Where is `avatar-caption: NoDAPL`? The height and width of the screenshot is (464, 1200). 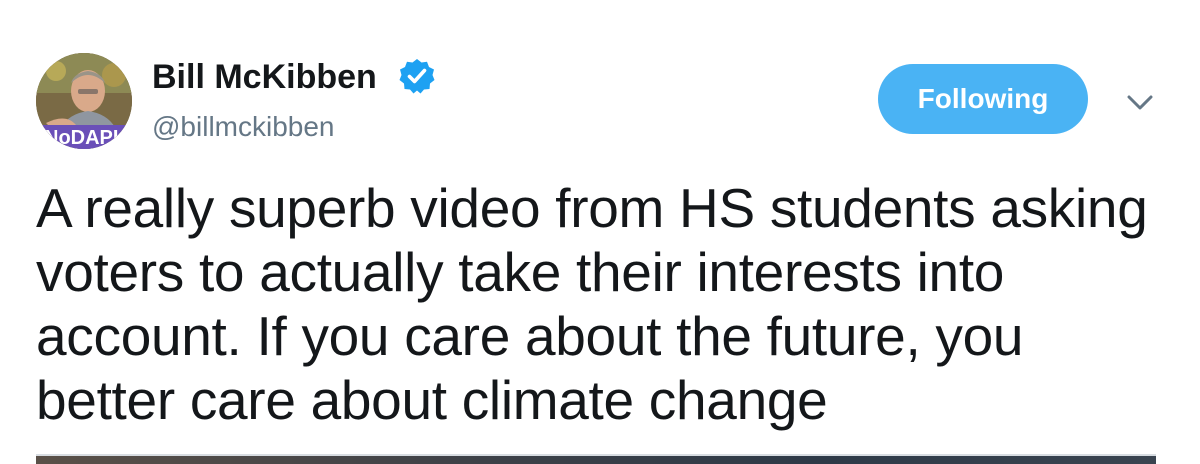
avatar-caption: NoDAPL is located at coordinates (84, 138).